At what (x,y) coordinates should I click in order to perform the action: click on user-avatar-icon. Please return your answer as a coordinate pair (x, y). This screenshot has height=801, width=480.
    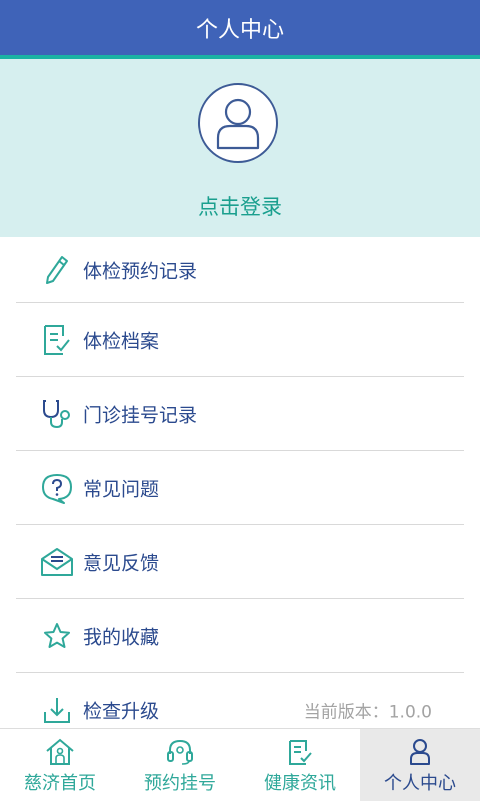
    Looking at the image, I should click on (238, 124).